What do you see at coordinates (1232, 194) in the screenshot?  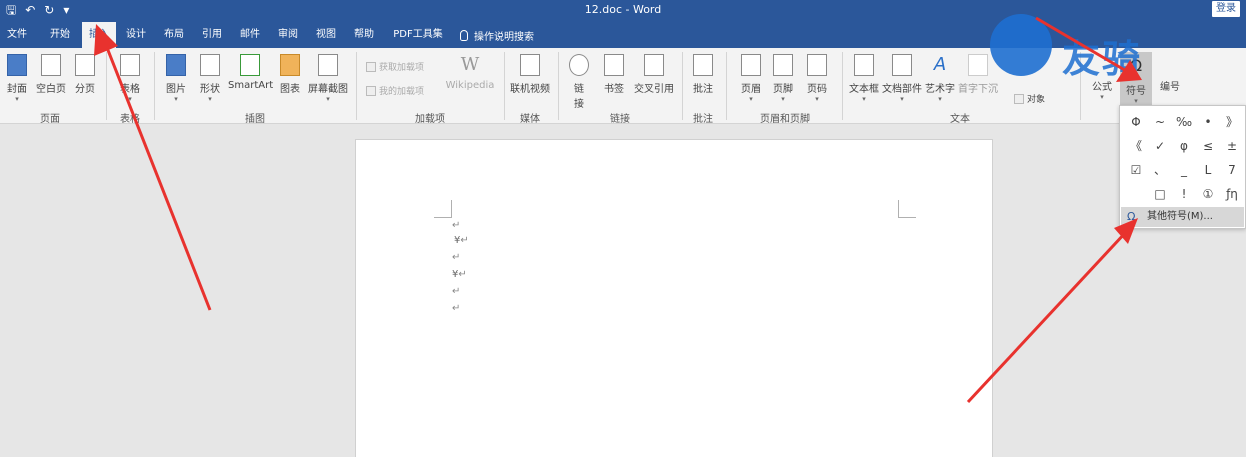 I see `symbol-cell: ƒη` at bounding box center [1232, 194].